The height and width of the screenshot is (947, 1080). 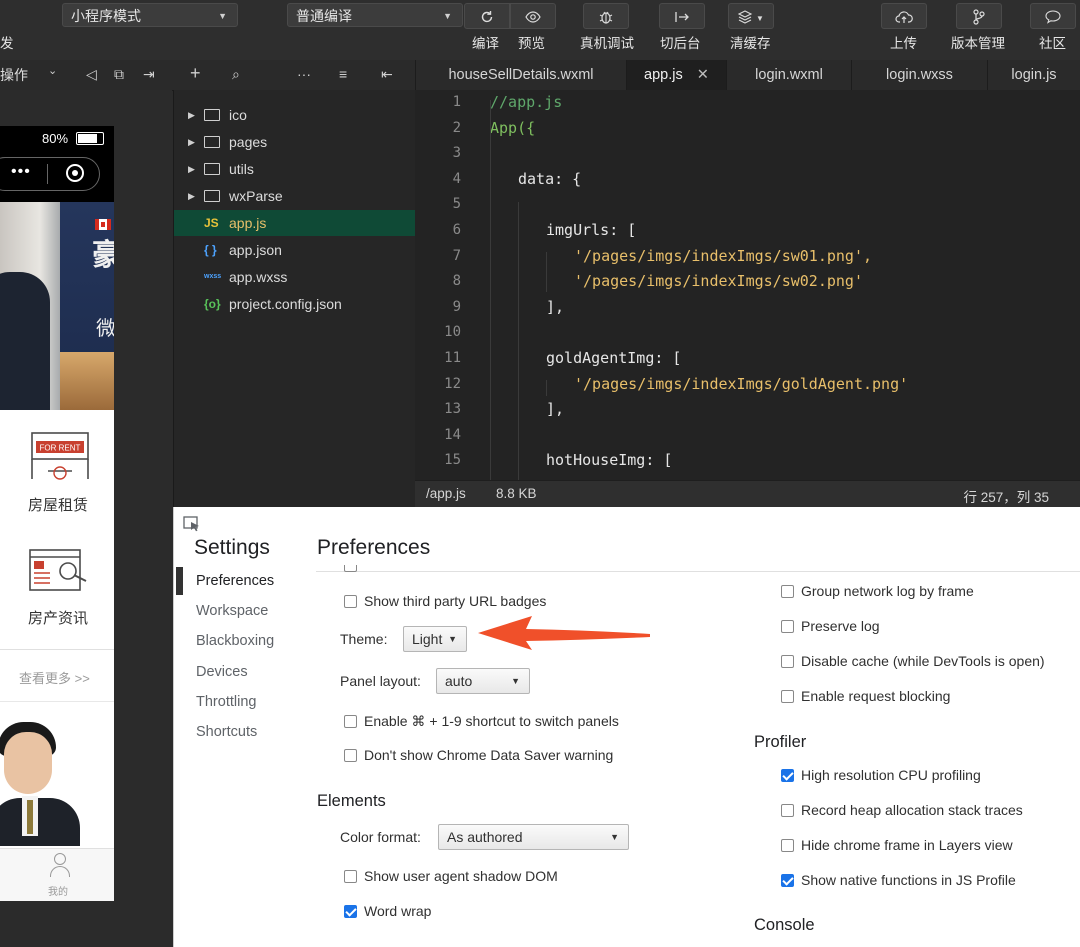 I want to click on dock-right-icon: ⇥, so click(x=149, y=74).